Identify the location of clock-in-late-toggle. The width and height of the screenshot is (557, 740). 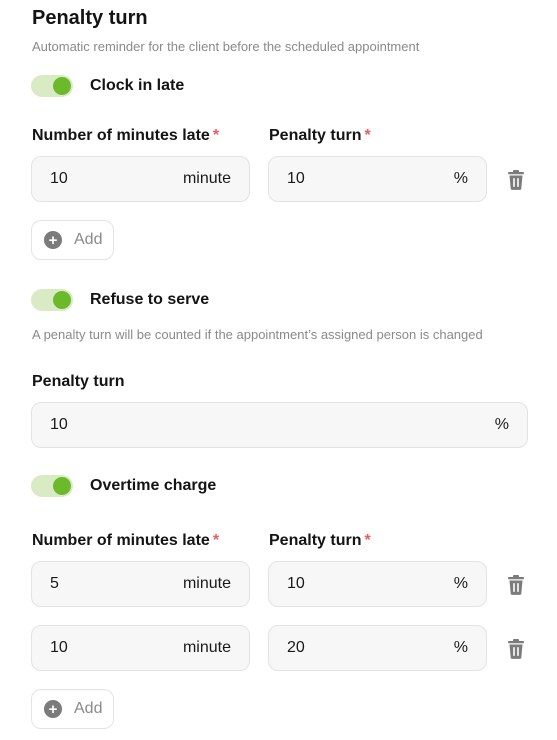
(52, 86).